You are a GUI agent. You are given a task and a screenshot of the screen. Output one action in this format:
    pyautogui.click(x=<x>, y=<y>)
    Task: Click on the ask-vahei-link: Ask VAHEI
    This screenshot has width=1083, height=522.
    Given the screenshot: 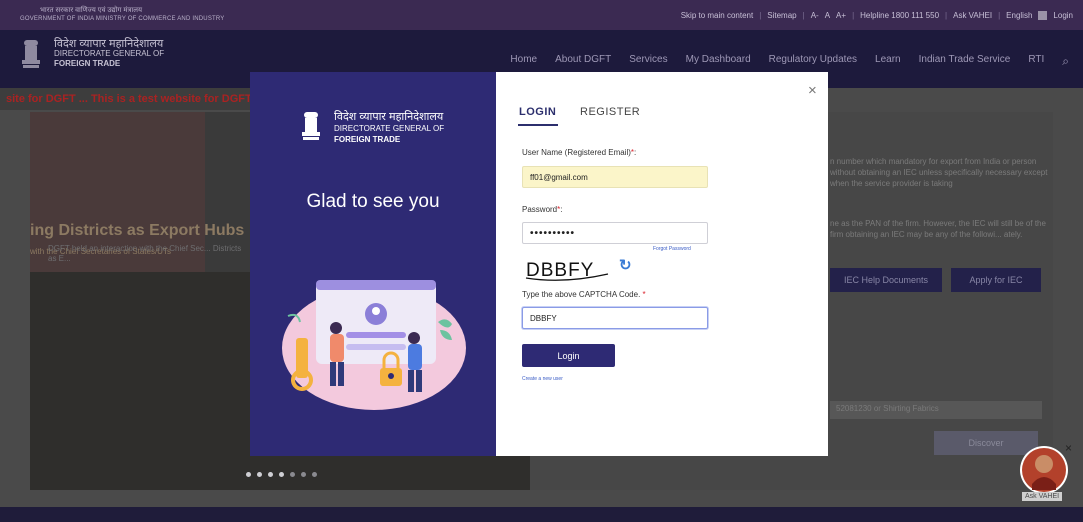 What is the action you would take?
    pyautogui.click(x=972, y=15)
    